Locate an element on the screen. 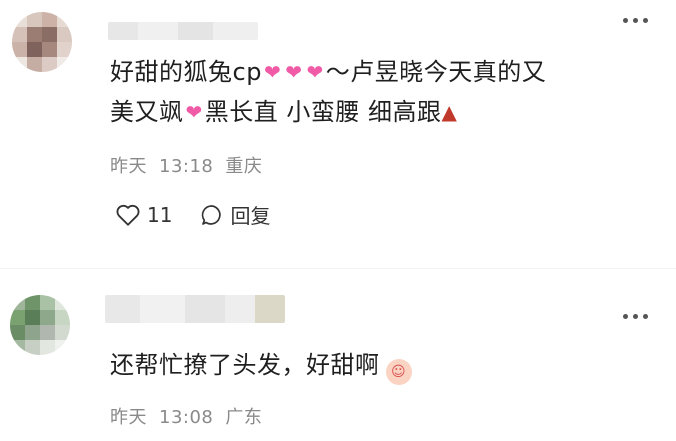  comment-time: 13:08 is located at coordinates (186, 417).